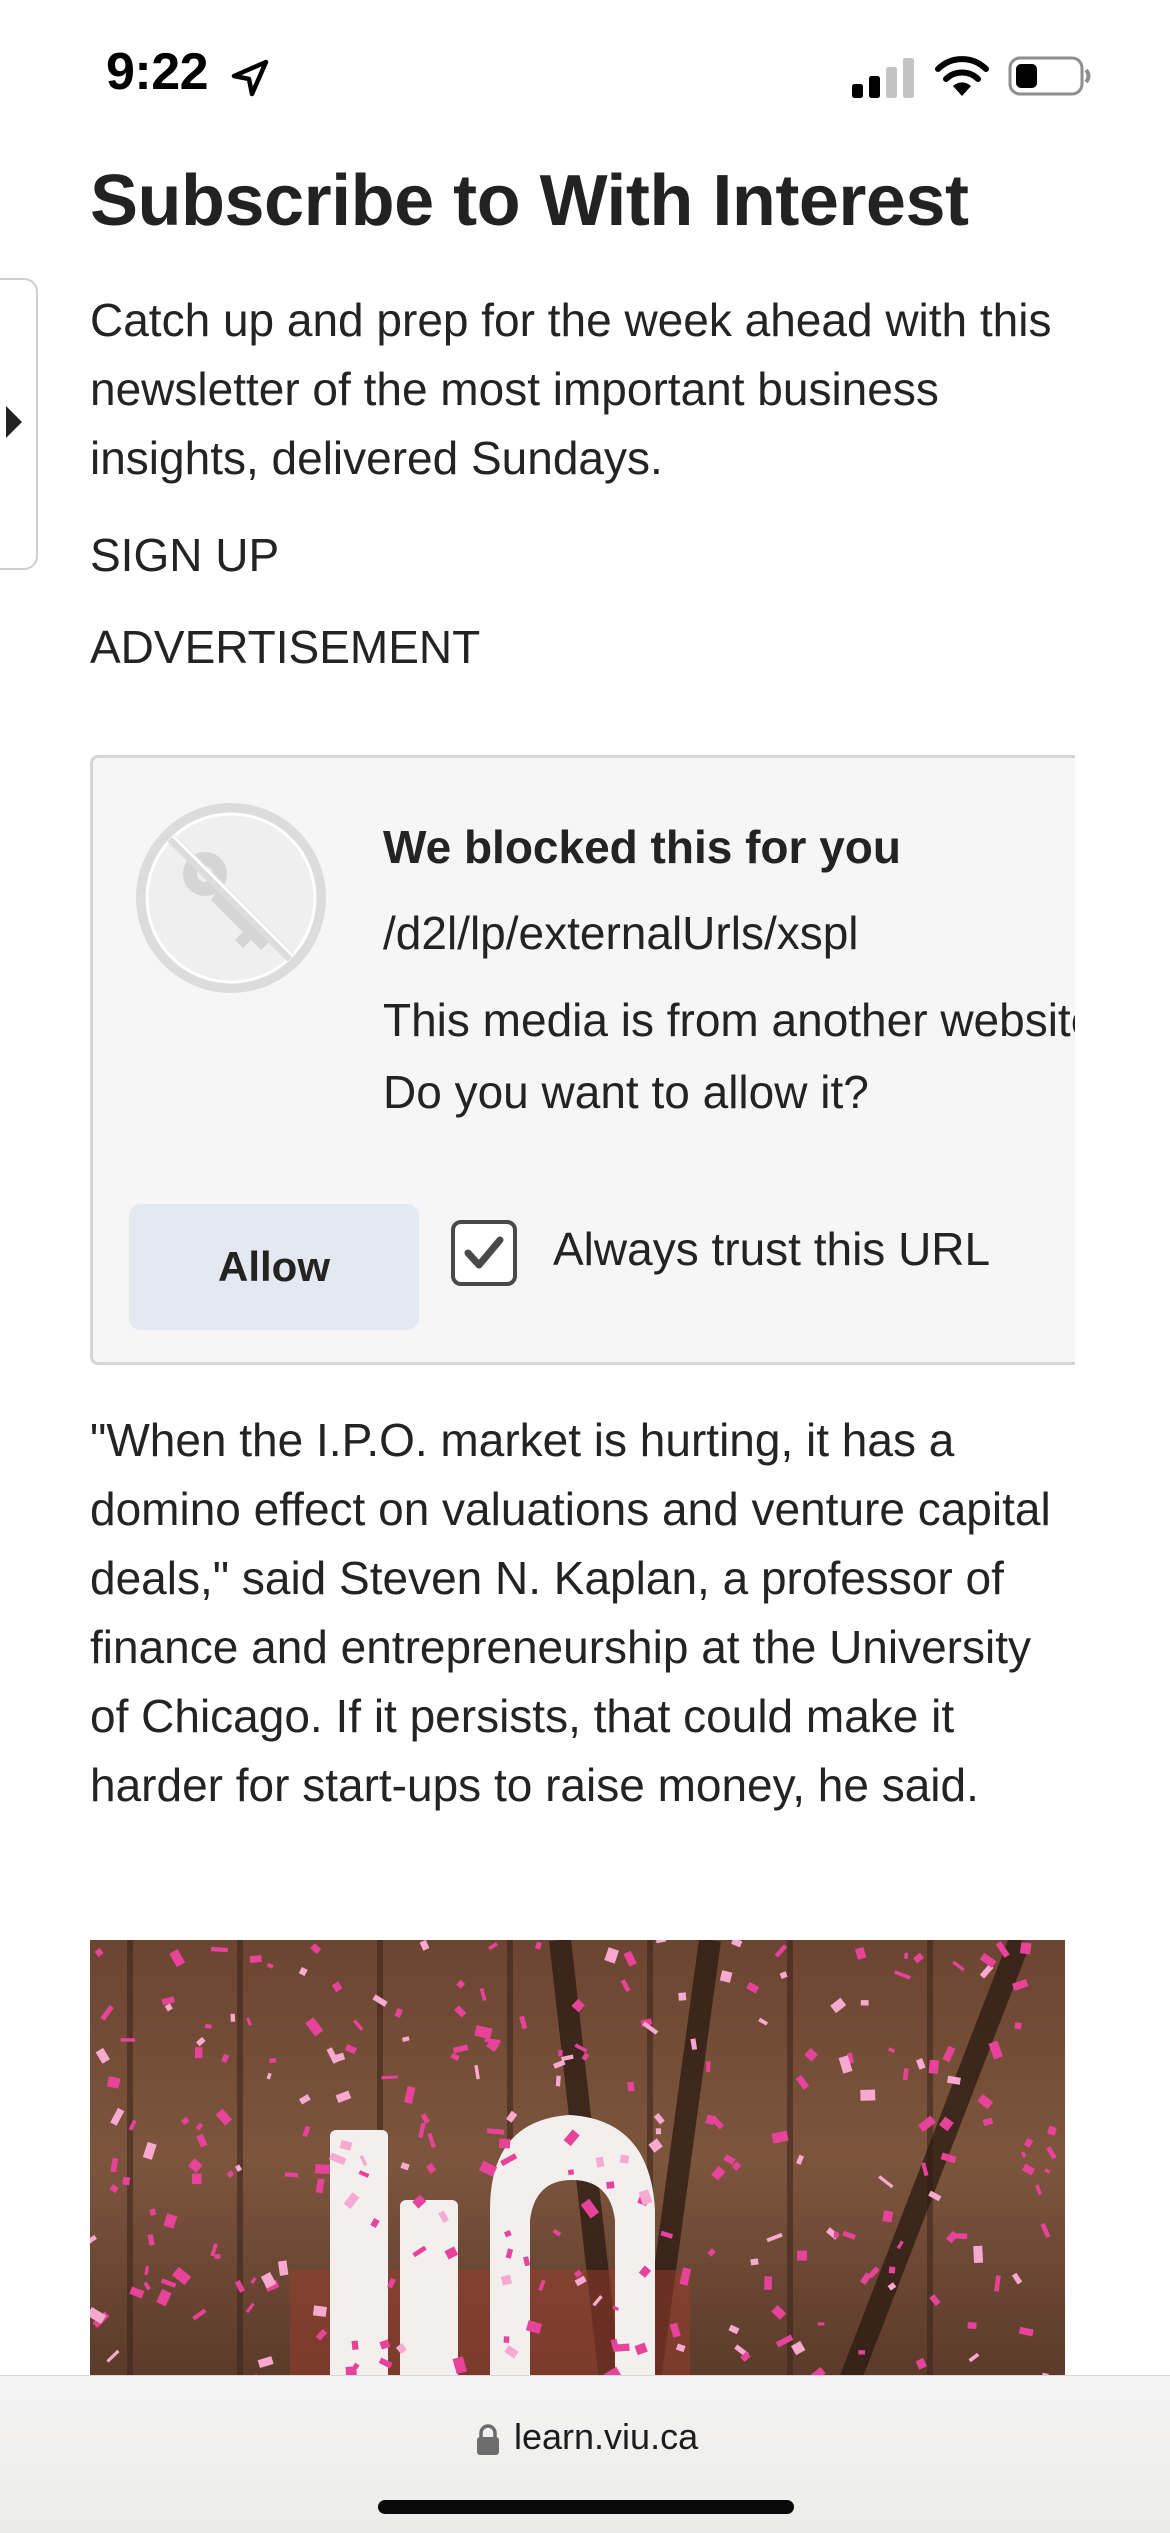 This screenshot has width=1170, height=2533. Describe the element at coordinates (157, 72) in the screenshot. I see `status-time: 9:22` at that location.